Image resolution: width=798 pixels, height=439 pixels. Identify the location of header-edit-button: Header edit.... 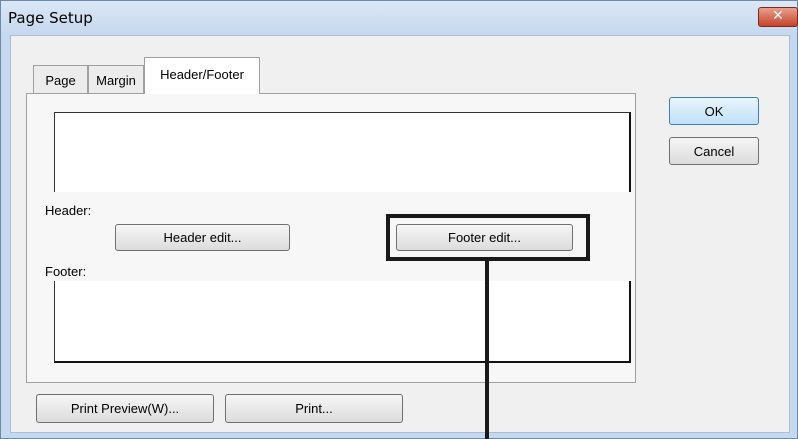
(202, 237).